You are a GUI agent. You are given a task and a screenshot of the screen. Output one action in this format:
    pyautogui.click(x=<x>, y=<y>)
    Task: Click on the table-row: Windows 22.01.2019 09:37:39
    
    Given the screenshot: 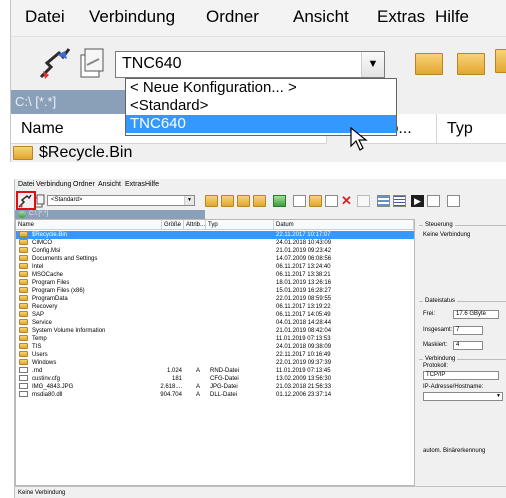 What is the action you would take?
    pyautogui.click(x=215, y=363)
    